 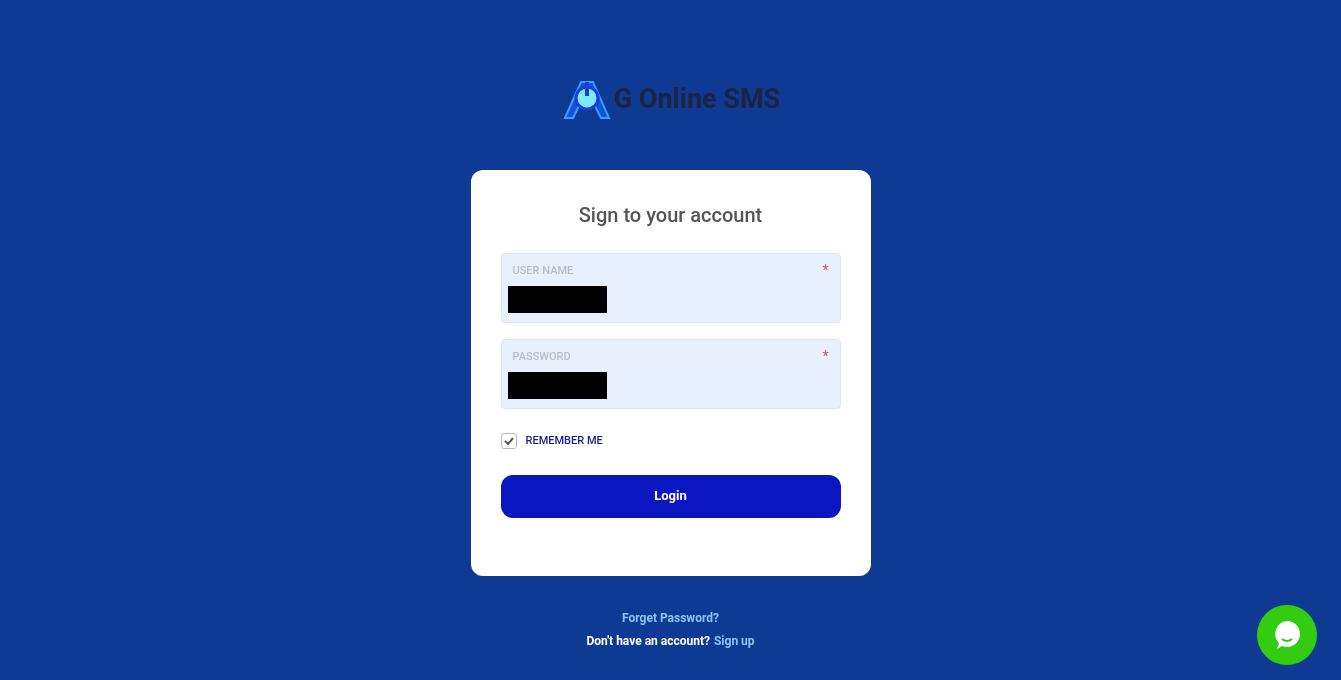 I want to click on sign-up-link: Sign up, so click(x=734, y=641).